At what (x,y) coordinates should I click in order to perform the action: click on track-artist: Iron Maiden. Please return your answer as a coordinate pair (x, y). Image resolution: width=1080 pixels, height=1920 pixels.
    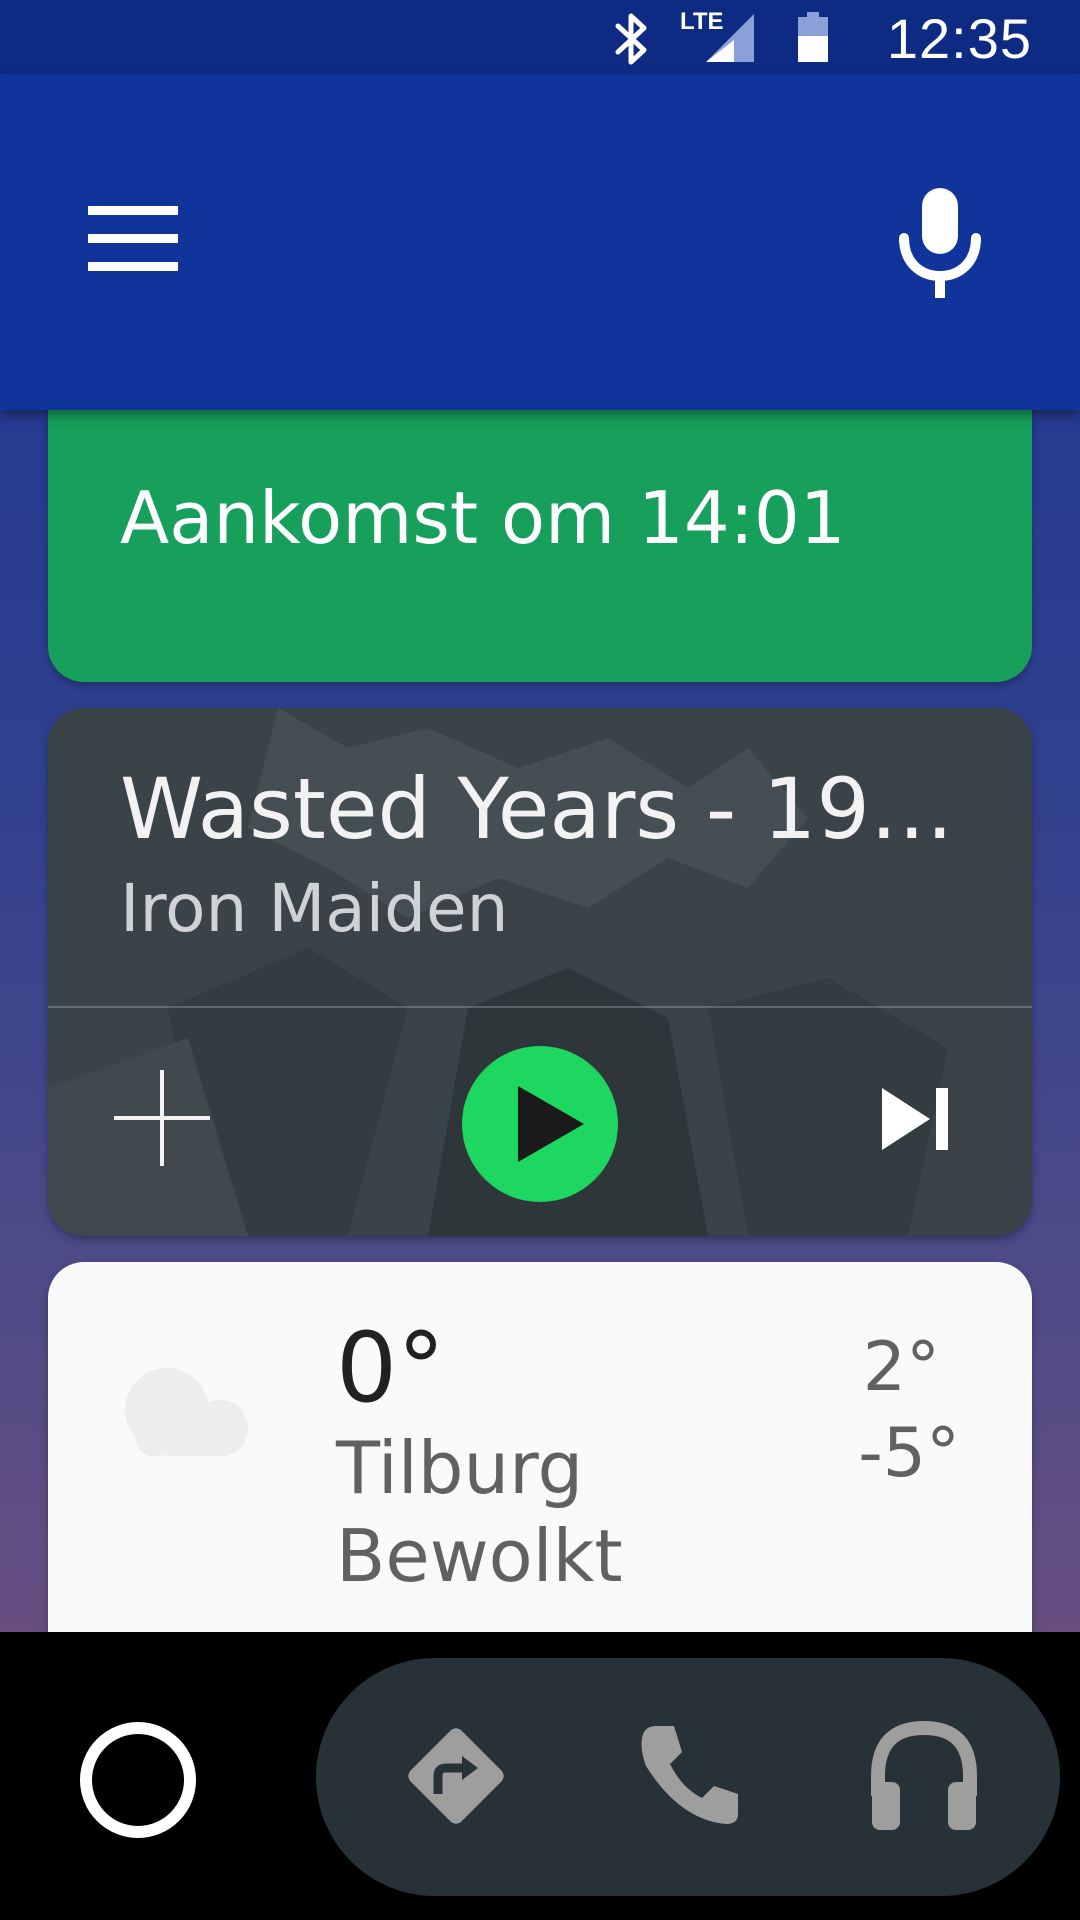
    Looking at the image, I should click on (314, 908).